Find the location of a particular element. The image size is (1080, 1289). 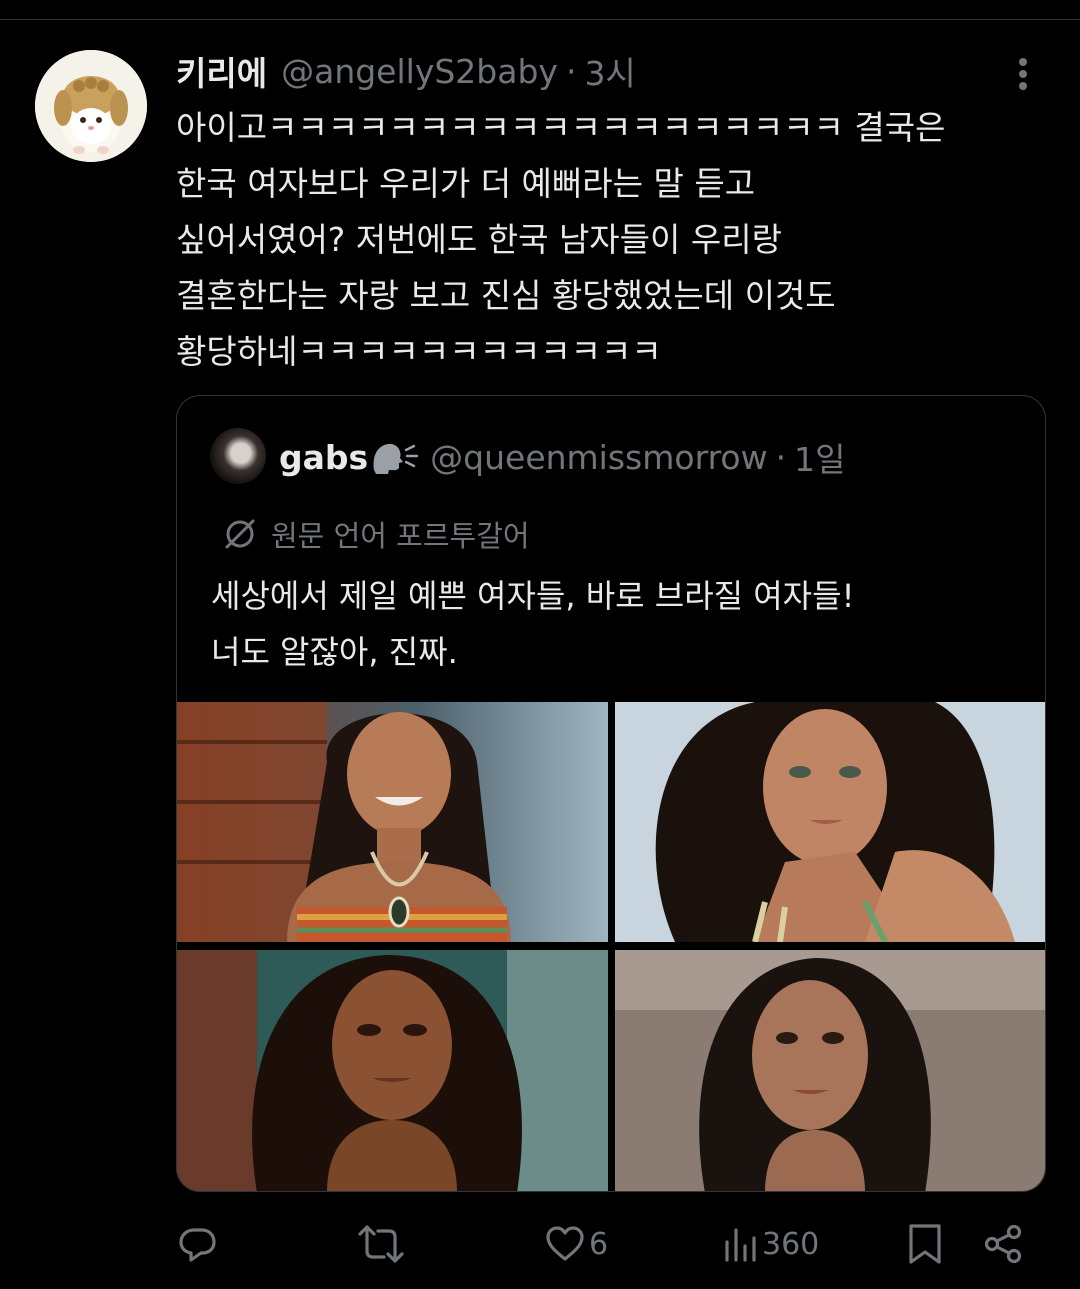

quote-text-line: 너도 알잖아, 진짜. is located at coordinates (334, 652).